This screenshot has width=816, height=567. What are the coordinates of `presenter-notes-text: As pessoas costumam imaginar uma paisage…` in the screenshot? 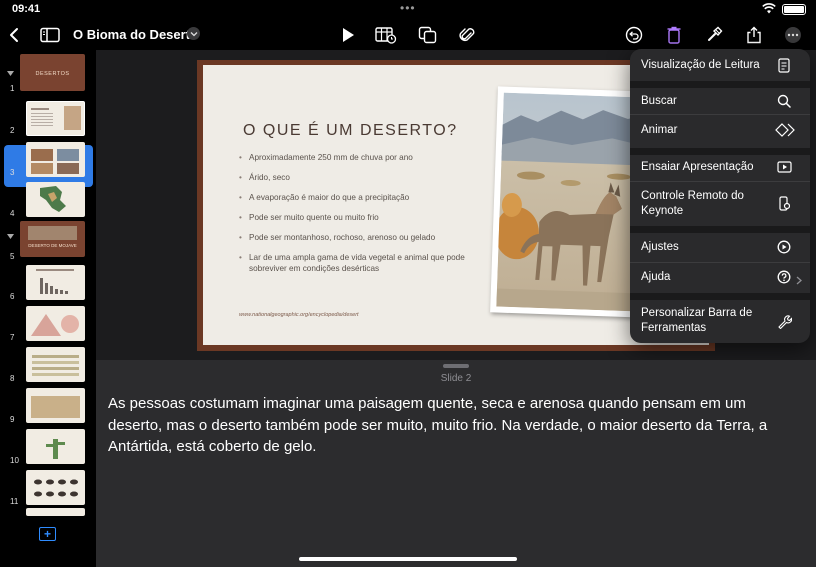 It's located at (453, 425).